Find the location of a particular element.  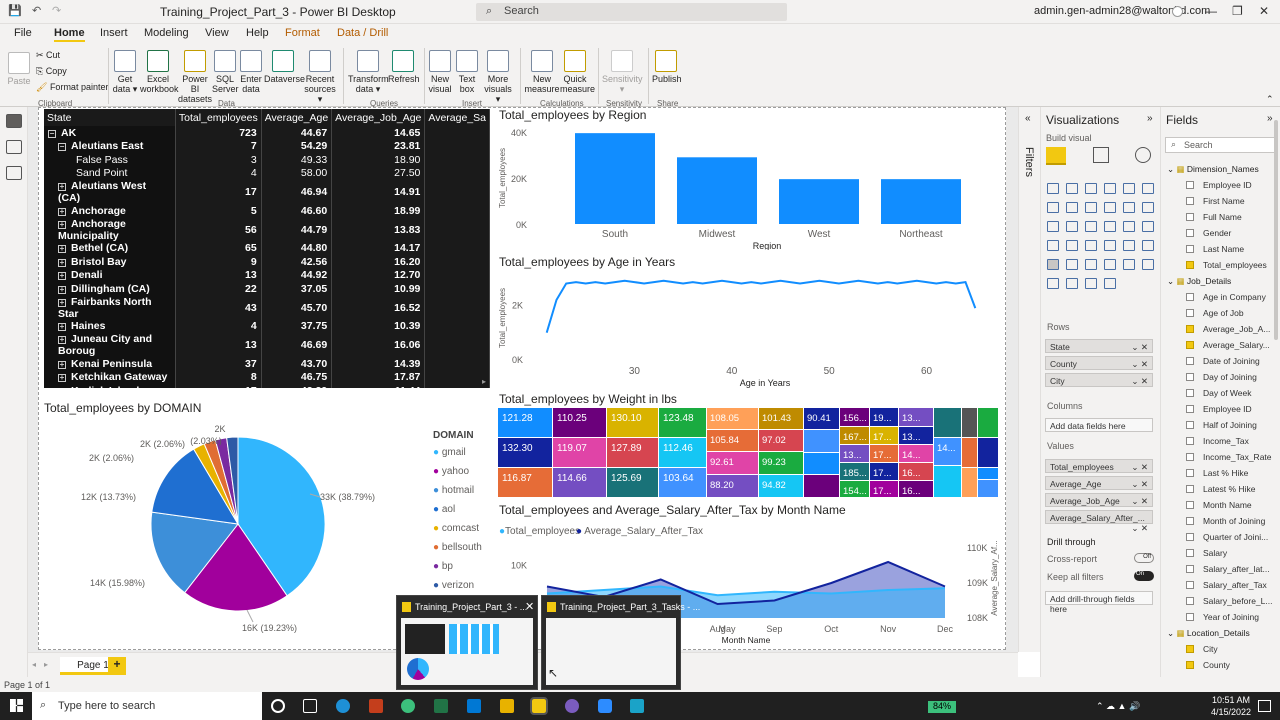

field-item: Month of Joining is located at coordinates (1225, 521).